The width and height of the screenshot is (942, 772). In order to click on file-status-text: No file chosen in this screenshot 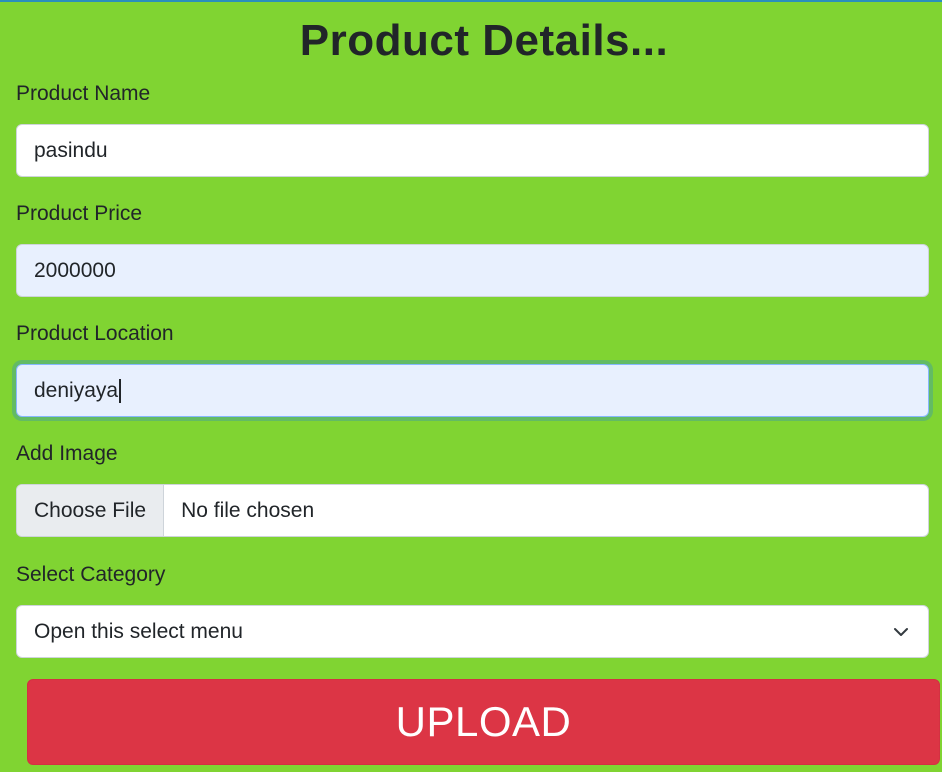, I will do `click(248, 510)`.